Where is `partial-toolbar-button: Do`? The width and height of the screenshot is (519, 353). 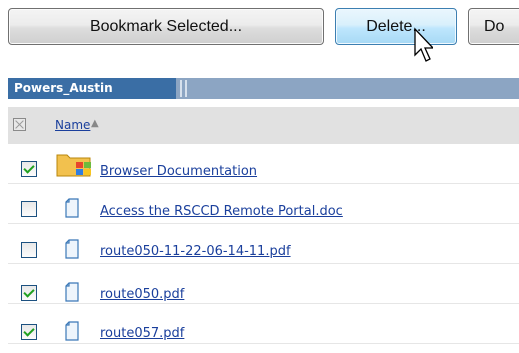
partial-toolbar-button: Do is located at coordinates (493, 26).